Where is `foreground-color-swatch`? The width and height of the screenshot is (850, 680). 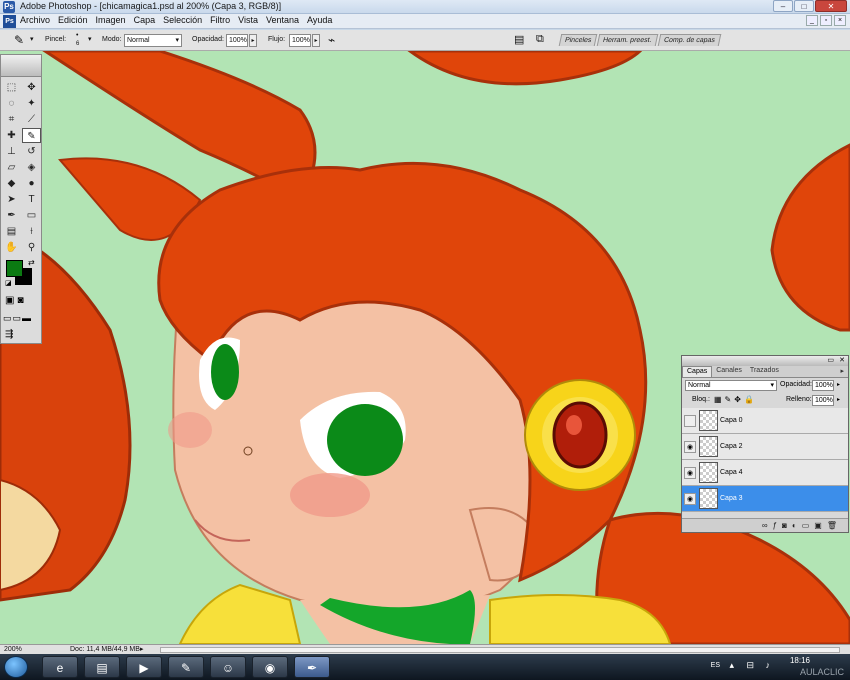
foreground-color-swatch is located at coordinates (14, 268).